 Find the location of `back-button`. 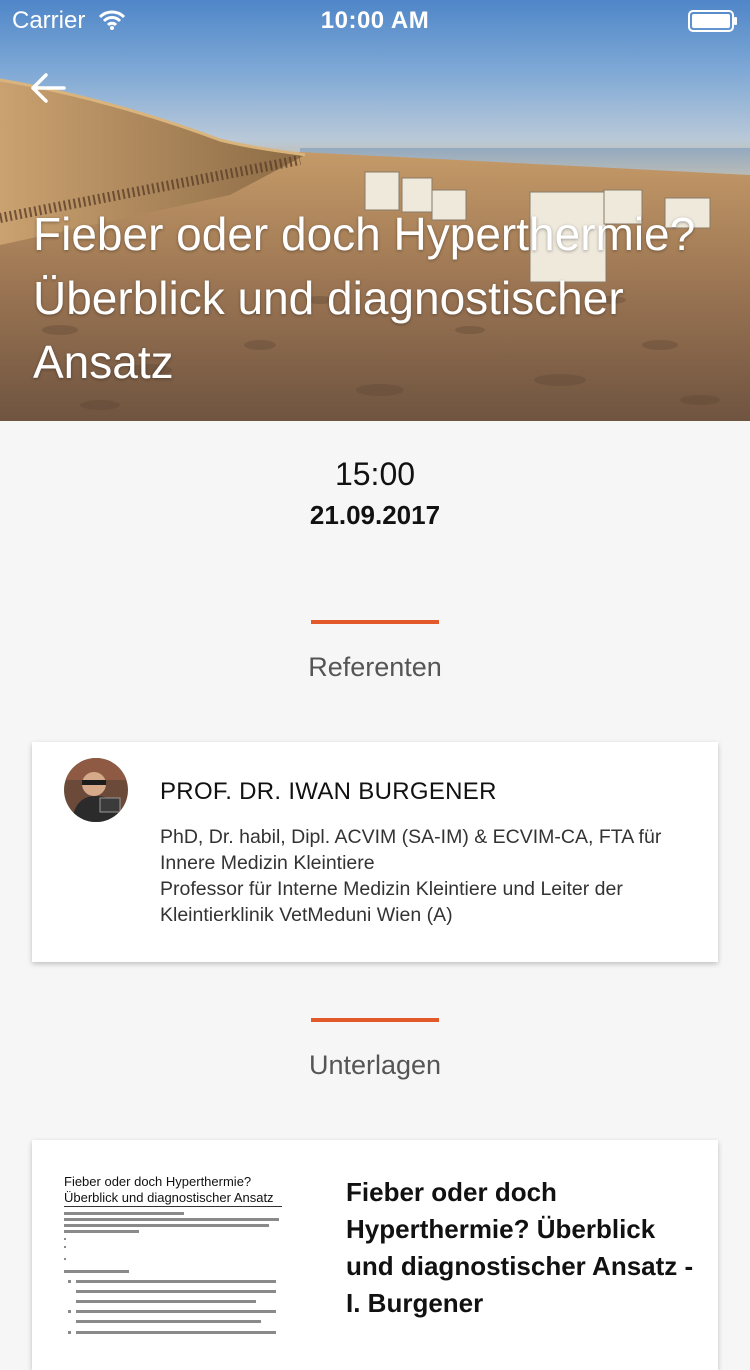

back-button is located at coordinates (52, 90).